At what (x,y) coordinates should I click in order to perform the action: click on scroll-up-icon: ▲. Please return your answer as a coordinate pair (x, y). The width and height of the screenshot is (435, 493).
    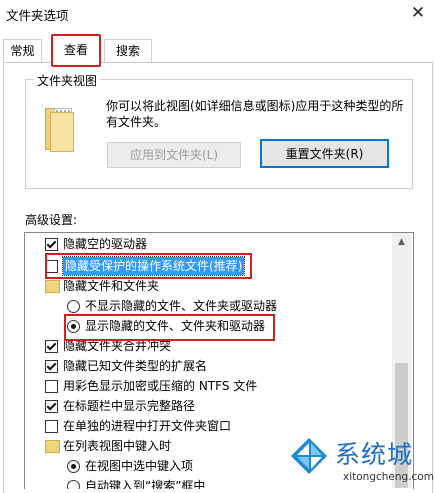
    Looking at the image, I should click on (401, 242).